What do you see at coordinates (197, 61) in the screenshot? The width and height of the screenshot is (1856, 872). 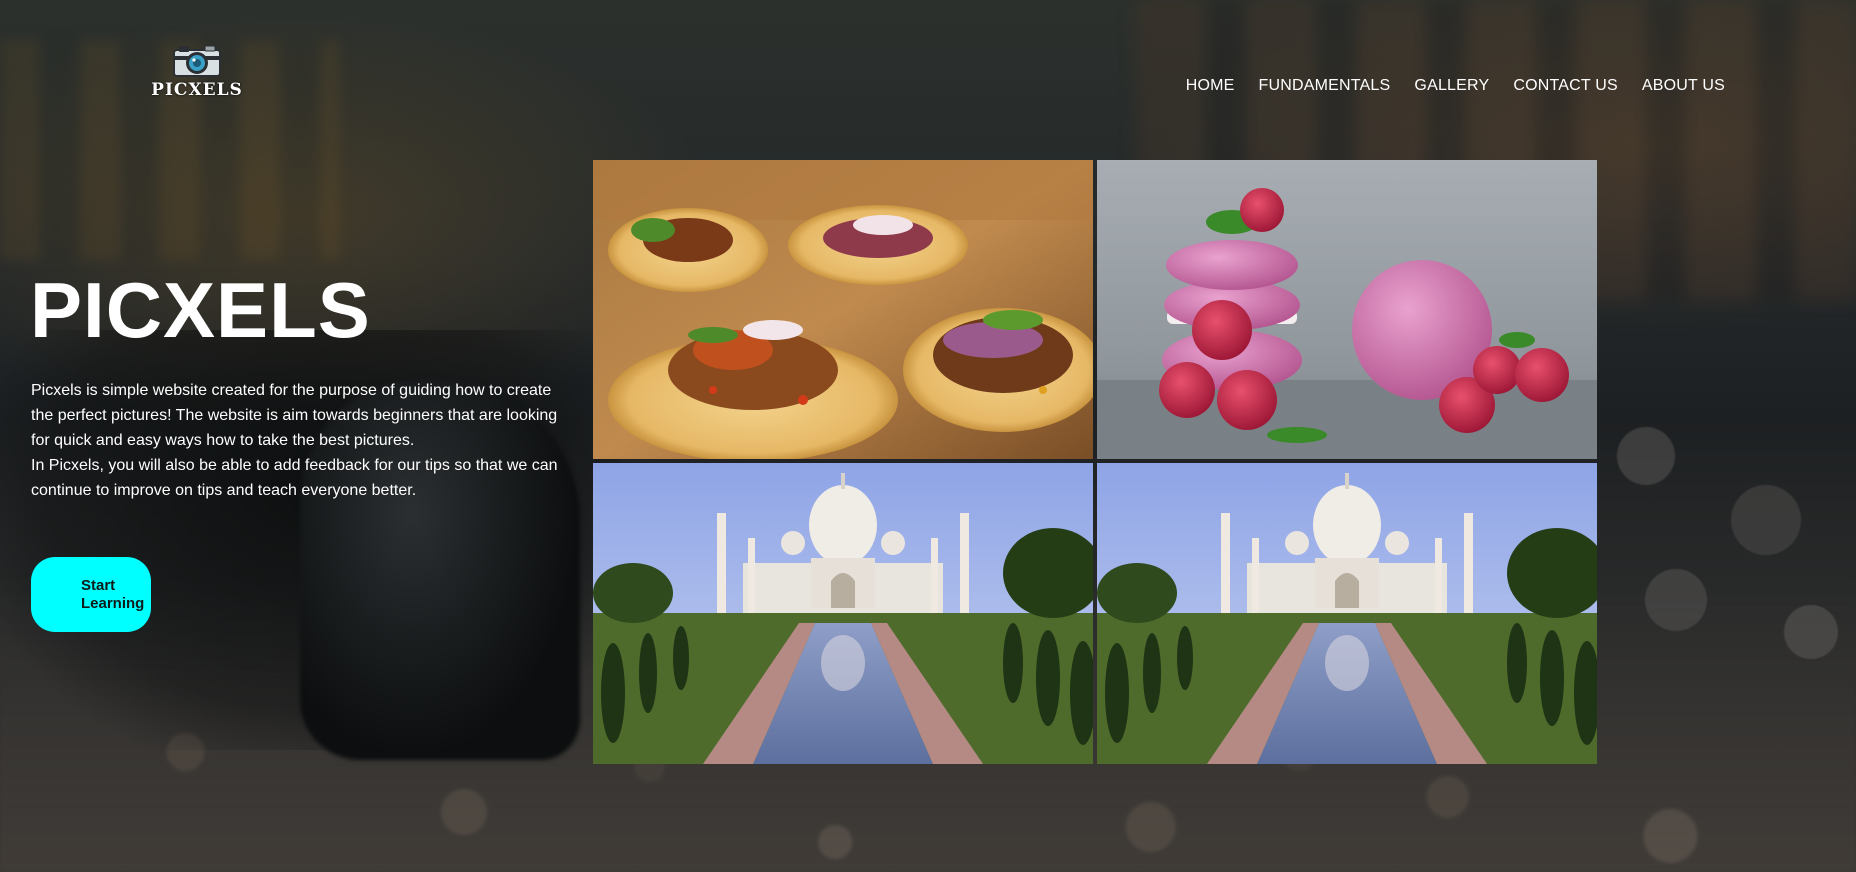 I see `camera-icon` at bounding box center [197, 61].